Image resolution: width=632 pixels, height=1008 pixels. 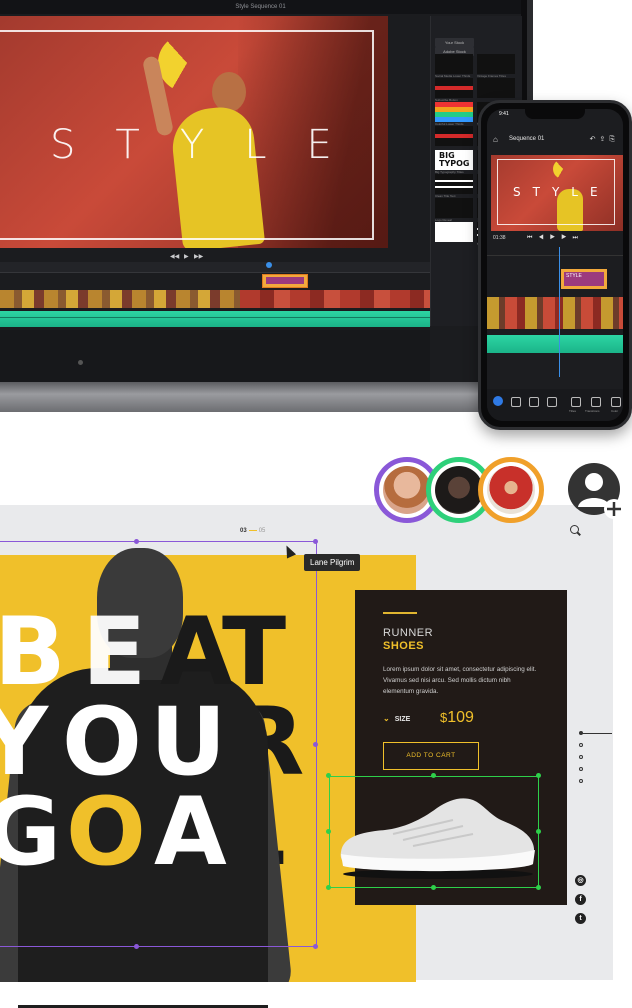 What do you see at coordinates (580, 880) in the screenshot?
I see `instagram-icon: ◎` at bounding box center [580, 880].